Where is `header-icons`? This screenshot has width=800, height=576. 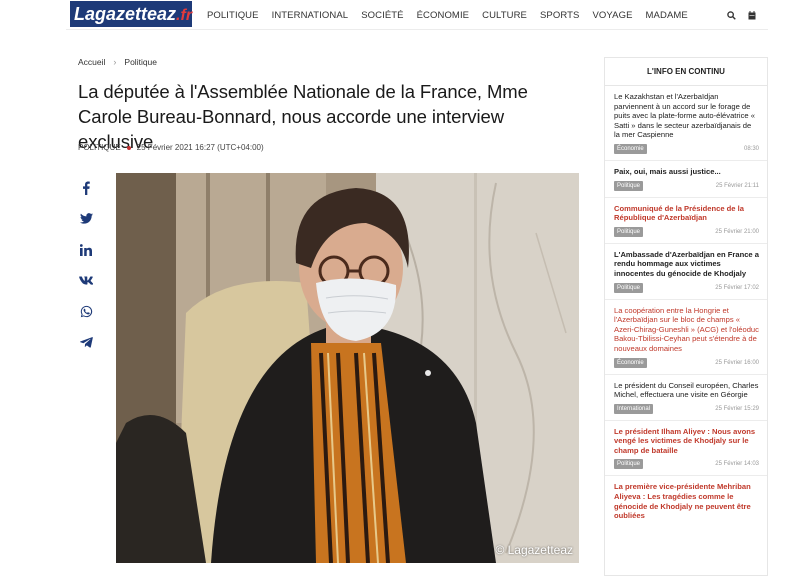 header-icons is located at coordinates (741, 15).